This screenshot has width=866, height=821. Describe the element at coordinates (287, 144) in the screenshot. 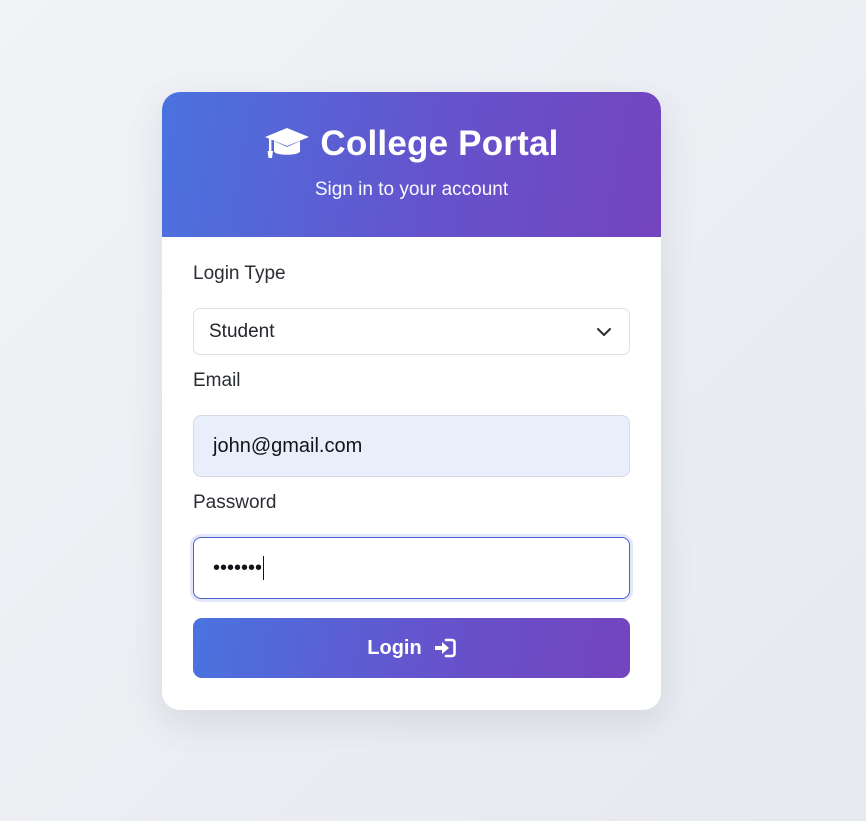

I see `graduation-cap-icon` at that location.